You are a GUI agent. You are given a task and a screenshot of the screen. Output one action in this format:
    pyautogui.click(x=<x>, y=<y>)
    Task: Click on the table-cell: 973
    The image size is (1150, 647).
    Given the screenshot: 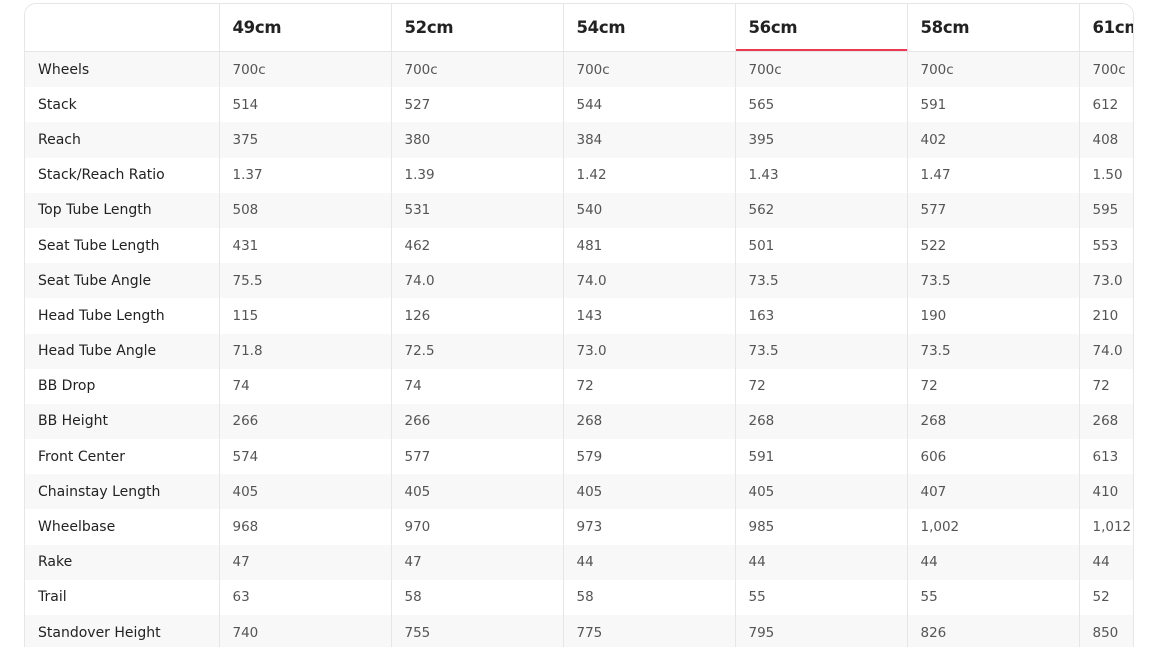 What is the action you would take?
    pyautogui.click(x=648, y=527)
    